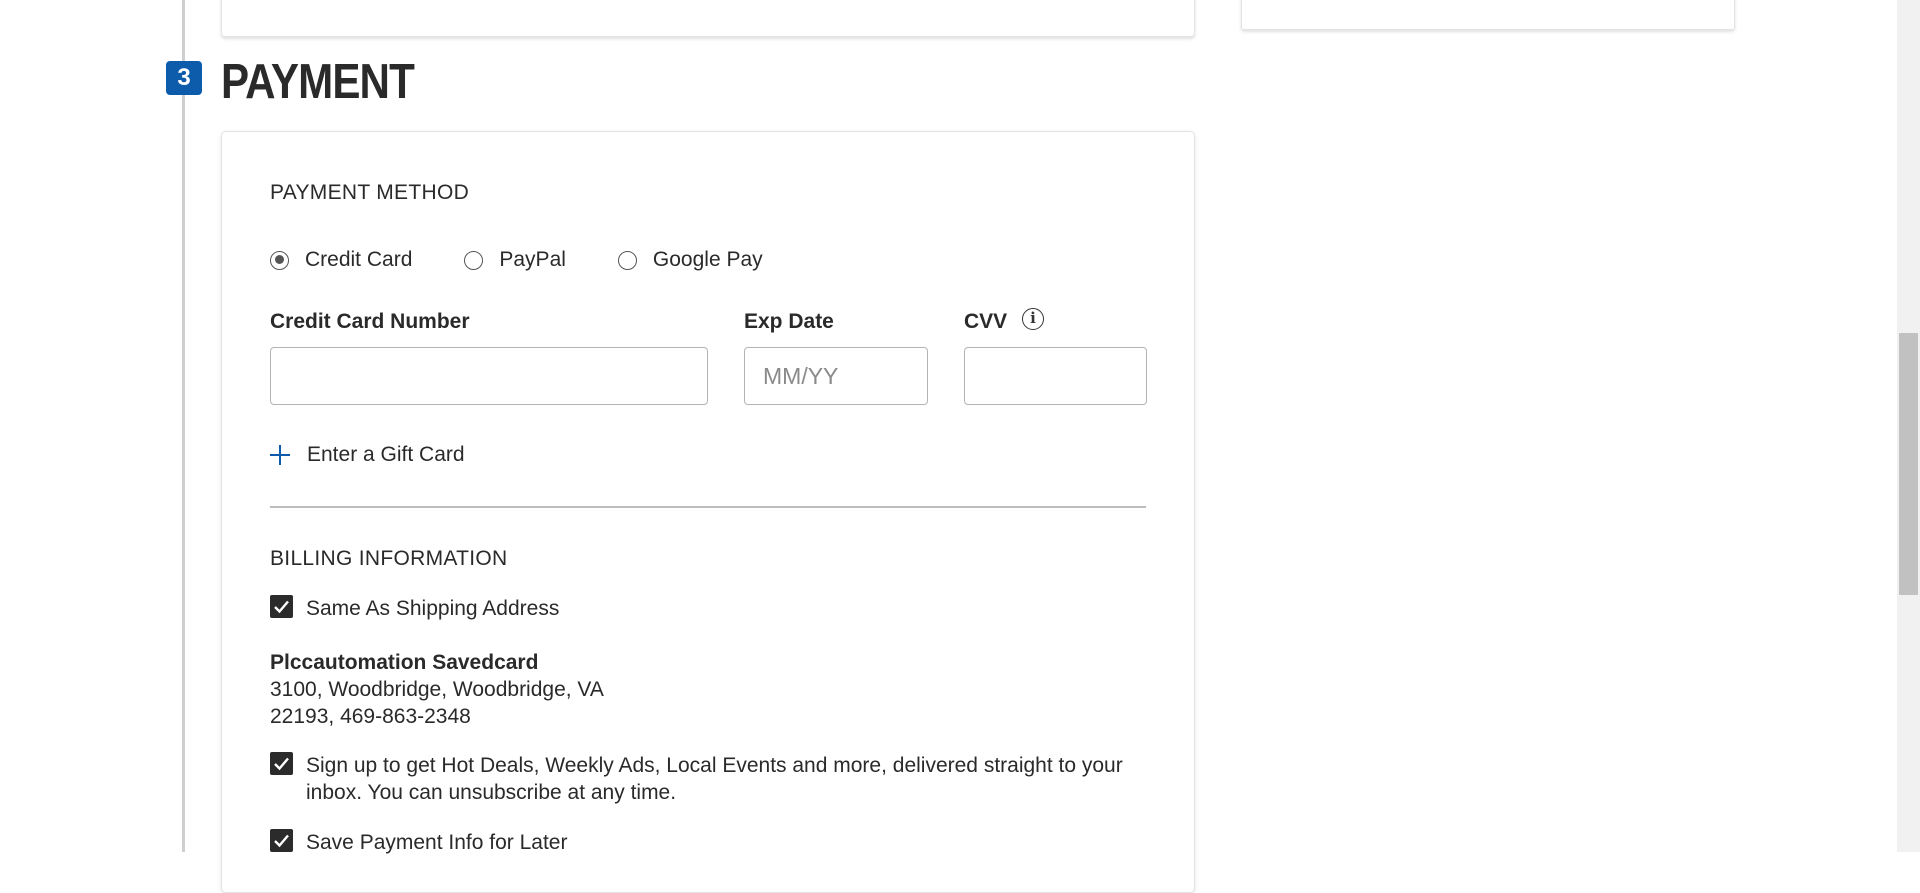 This screenshot has width=1920, height=893. What do you see at coordinates (404, 662) in the screenshot?
I see `billing-name: Plccautomation Savedcard` at bounding box center [404, 662].